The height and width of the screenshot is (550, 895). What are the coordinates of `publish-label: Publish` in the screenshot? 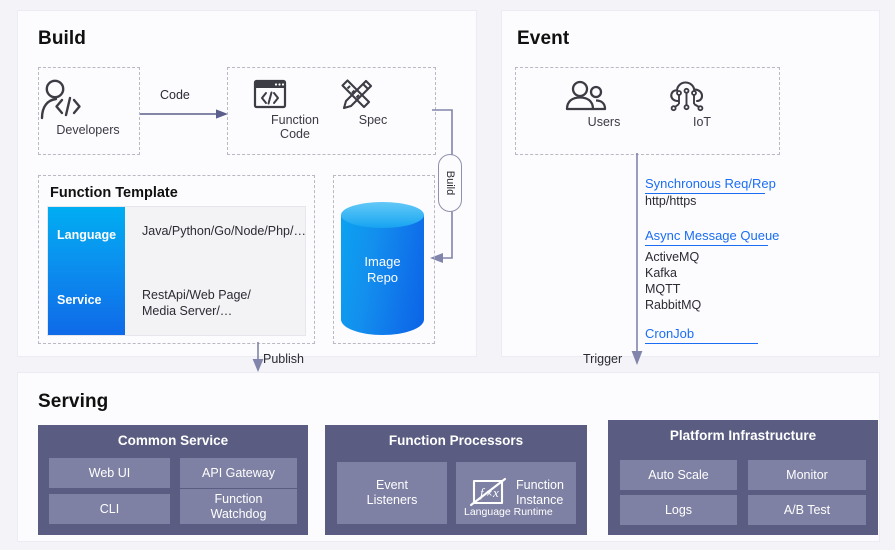 It's located at (283, 359).